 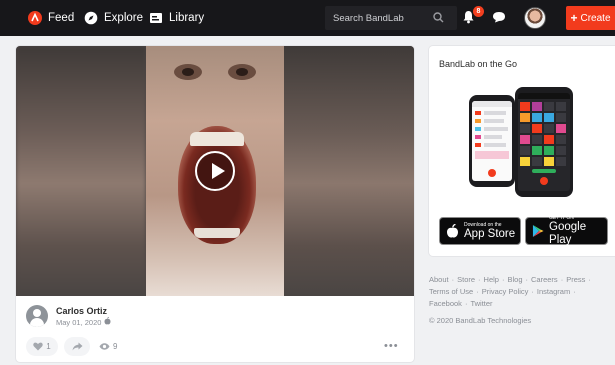 I want to click on nav-feed-label: Feed, so click(x=61, y=18).